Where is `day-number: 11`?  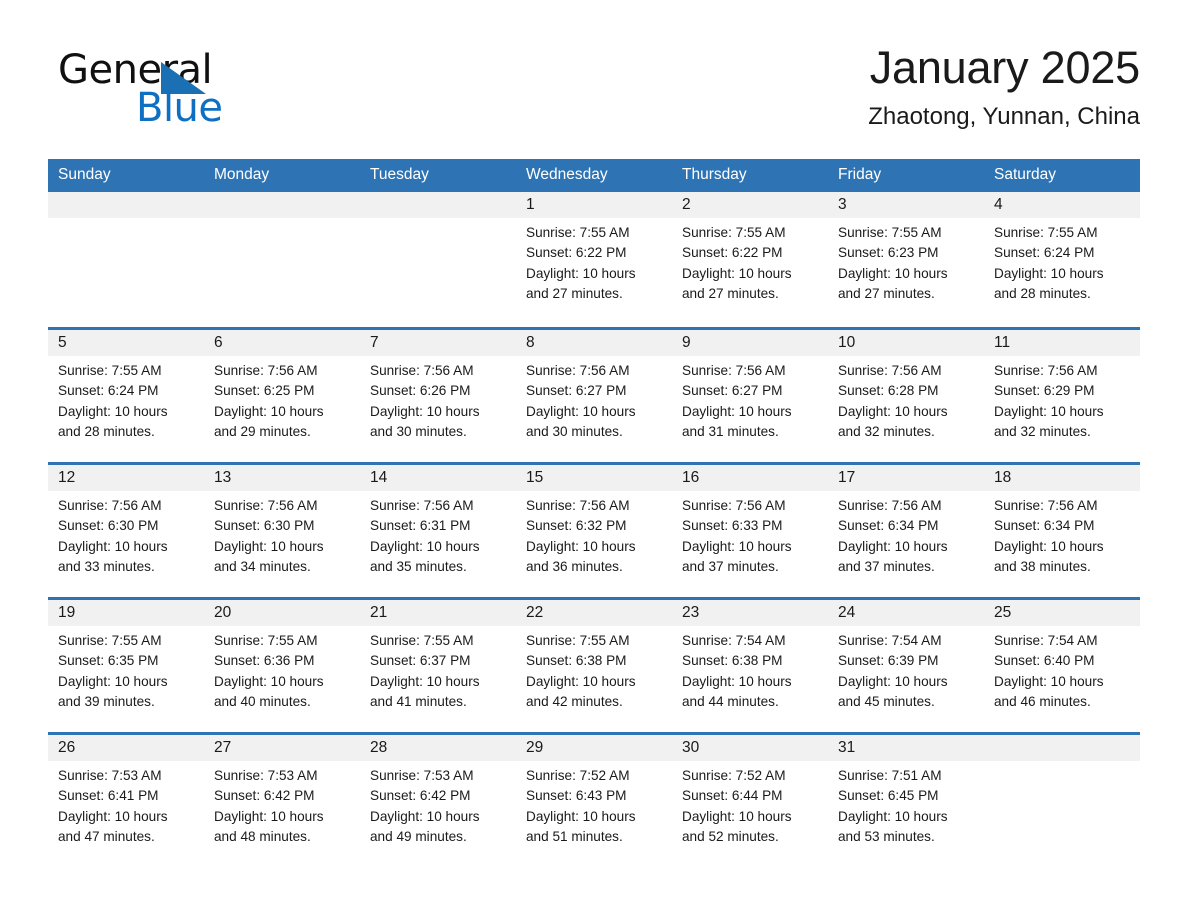 day-number: 11 is located at coordinates (1002, 342).